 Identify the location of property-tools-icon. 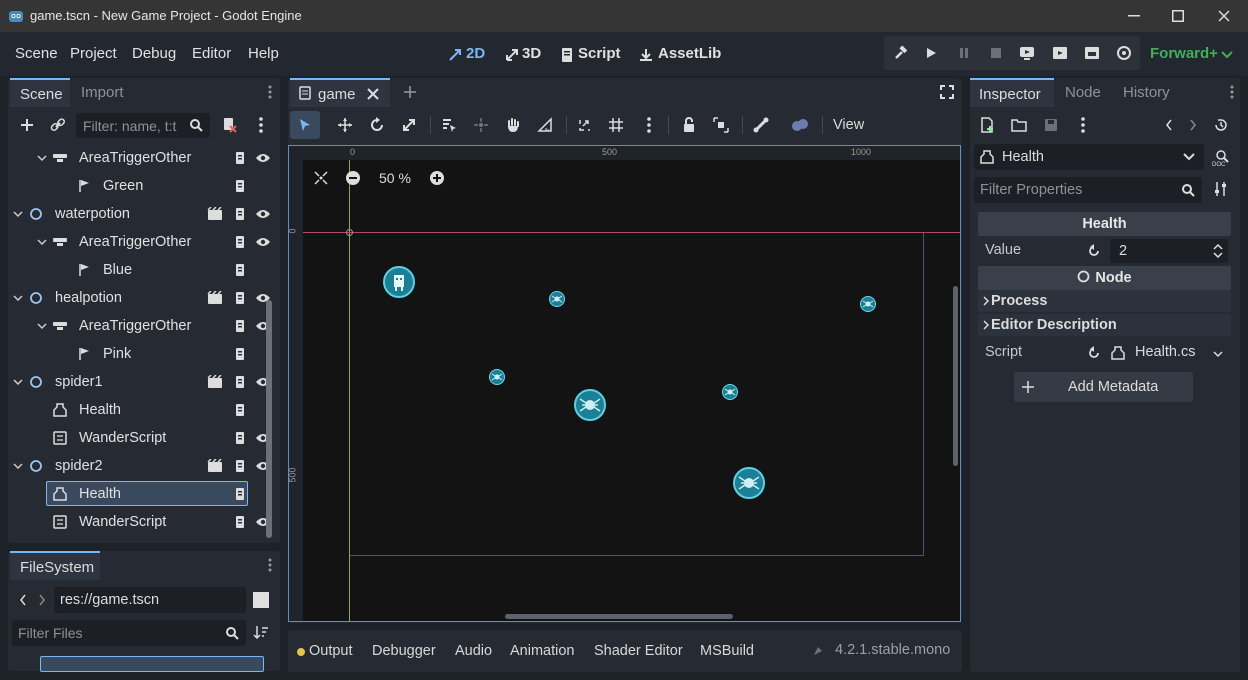
(1221, 189).